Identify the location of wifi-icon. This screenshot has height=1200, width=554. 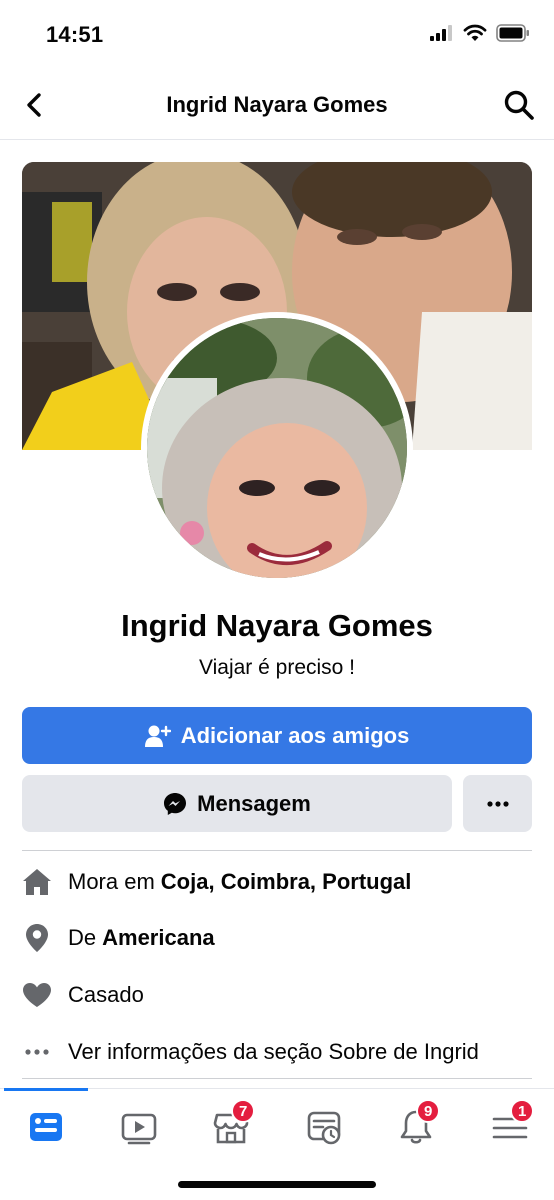
(475, 32).